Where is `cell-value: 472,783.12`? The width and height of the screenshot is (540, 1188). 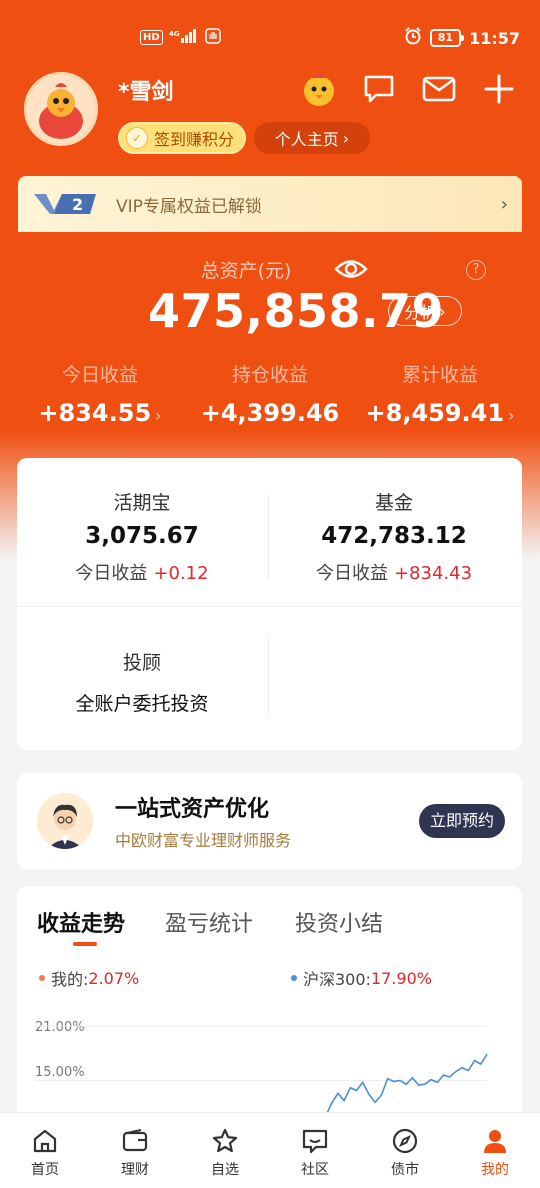 cell-value: 472,783.12 is located at coordinates (394, 536).